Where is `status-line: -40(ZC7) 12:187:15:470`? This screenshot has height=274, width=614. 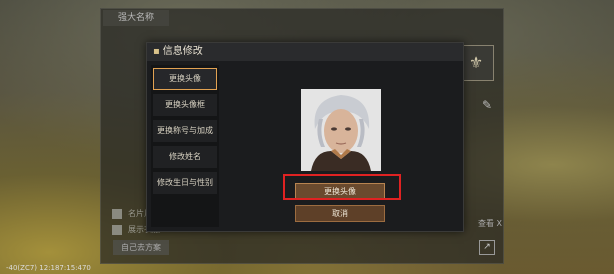 status-line: -40(ZC7) 12:187:15:470 is located at coordinates (48, 268).